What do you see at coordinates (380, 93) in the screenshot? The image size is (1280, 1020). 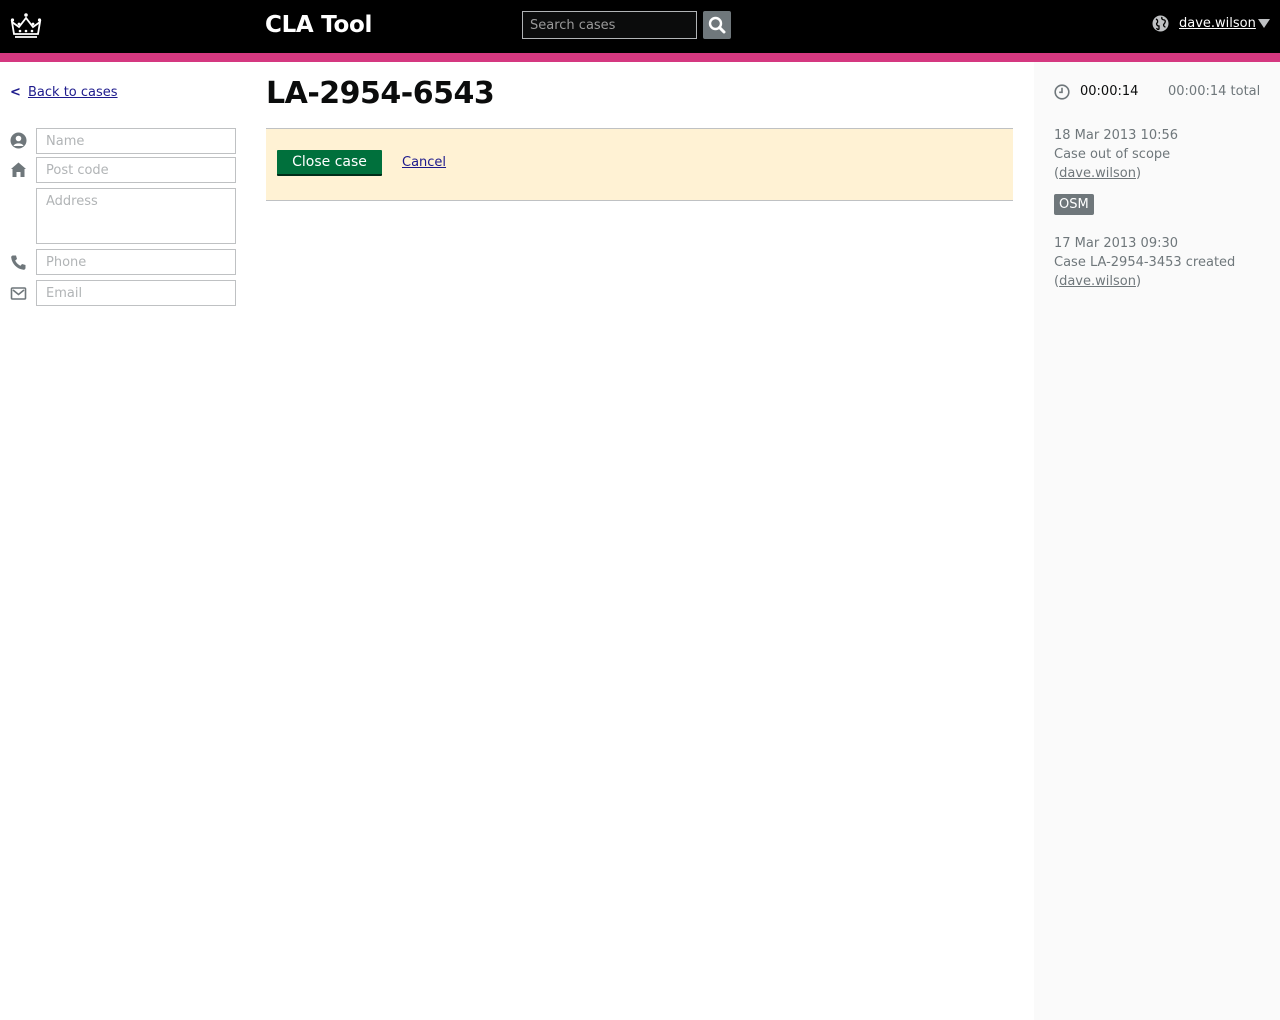 I see `case-reference-title: LA-2954-6543` at bounding box center [380, 93].